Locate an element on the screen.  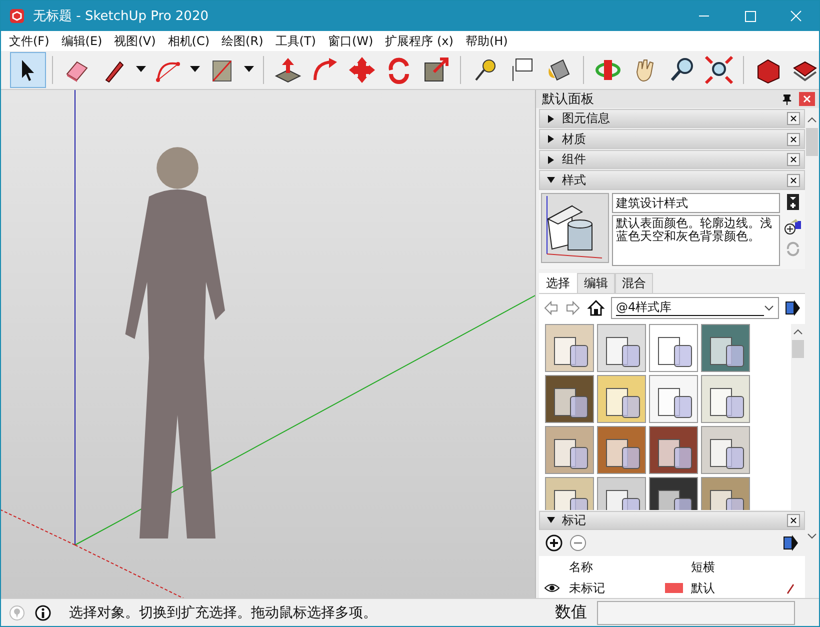
panel-header: 标记 is located at coordinates (672, 520).